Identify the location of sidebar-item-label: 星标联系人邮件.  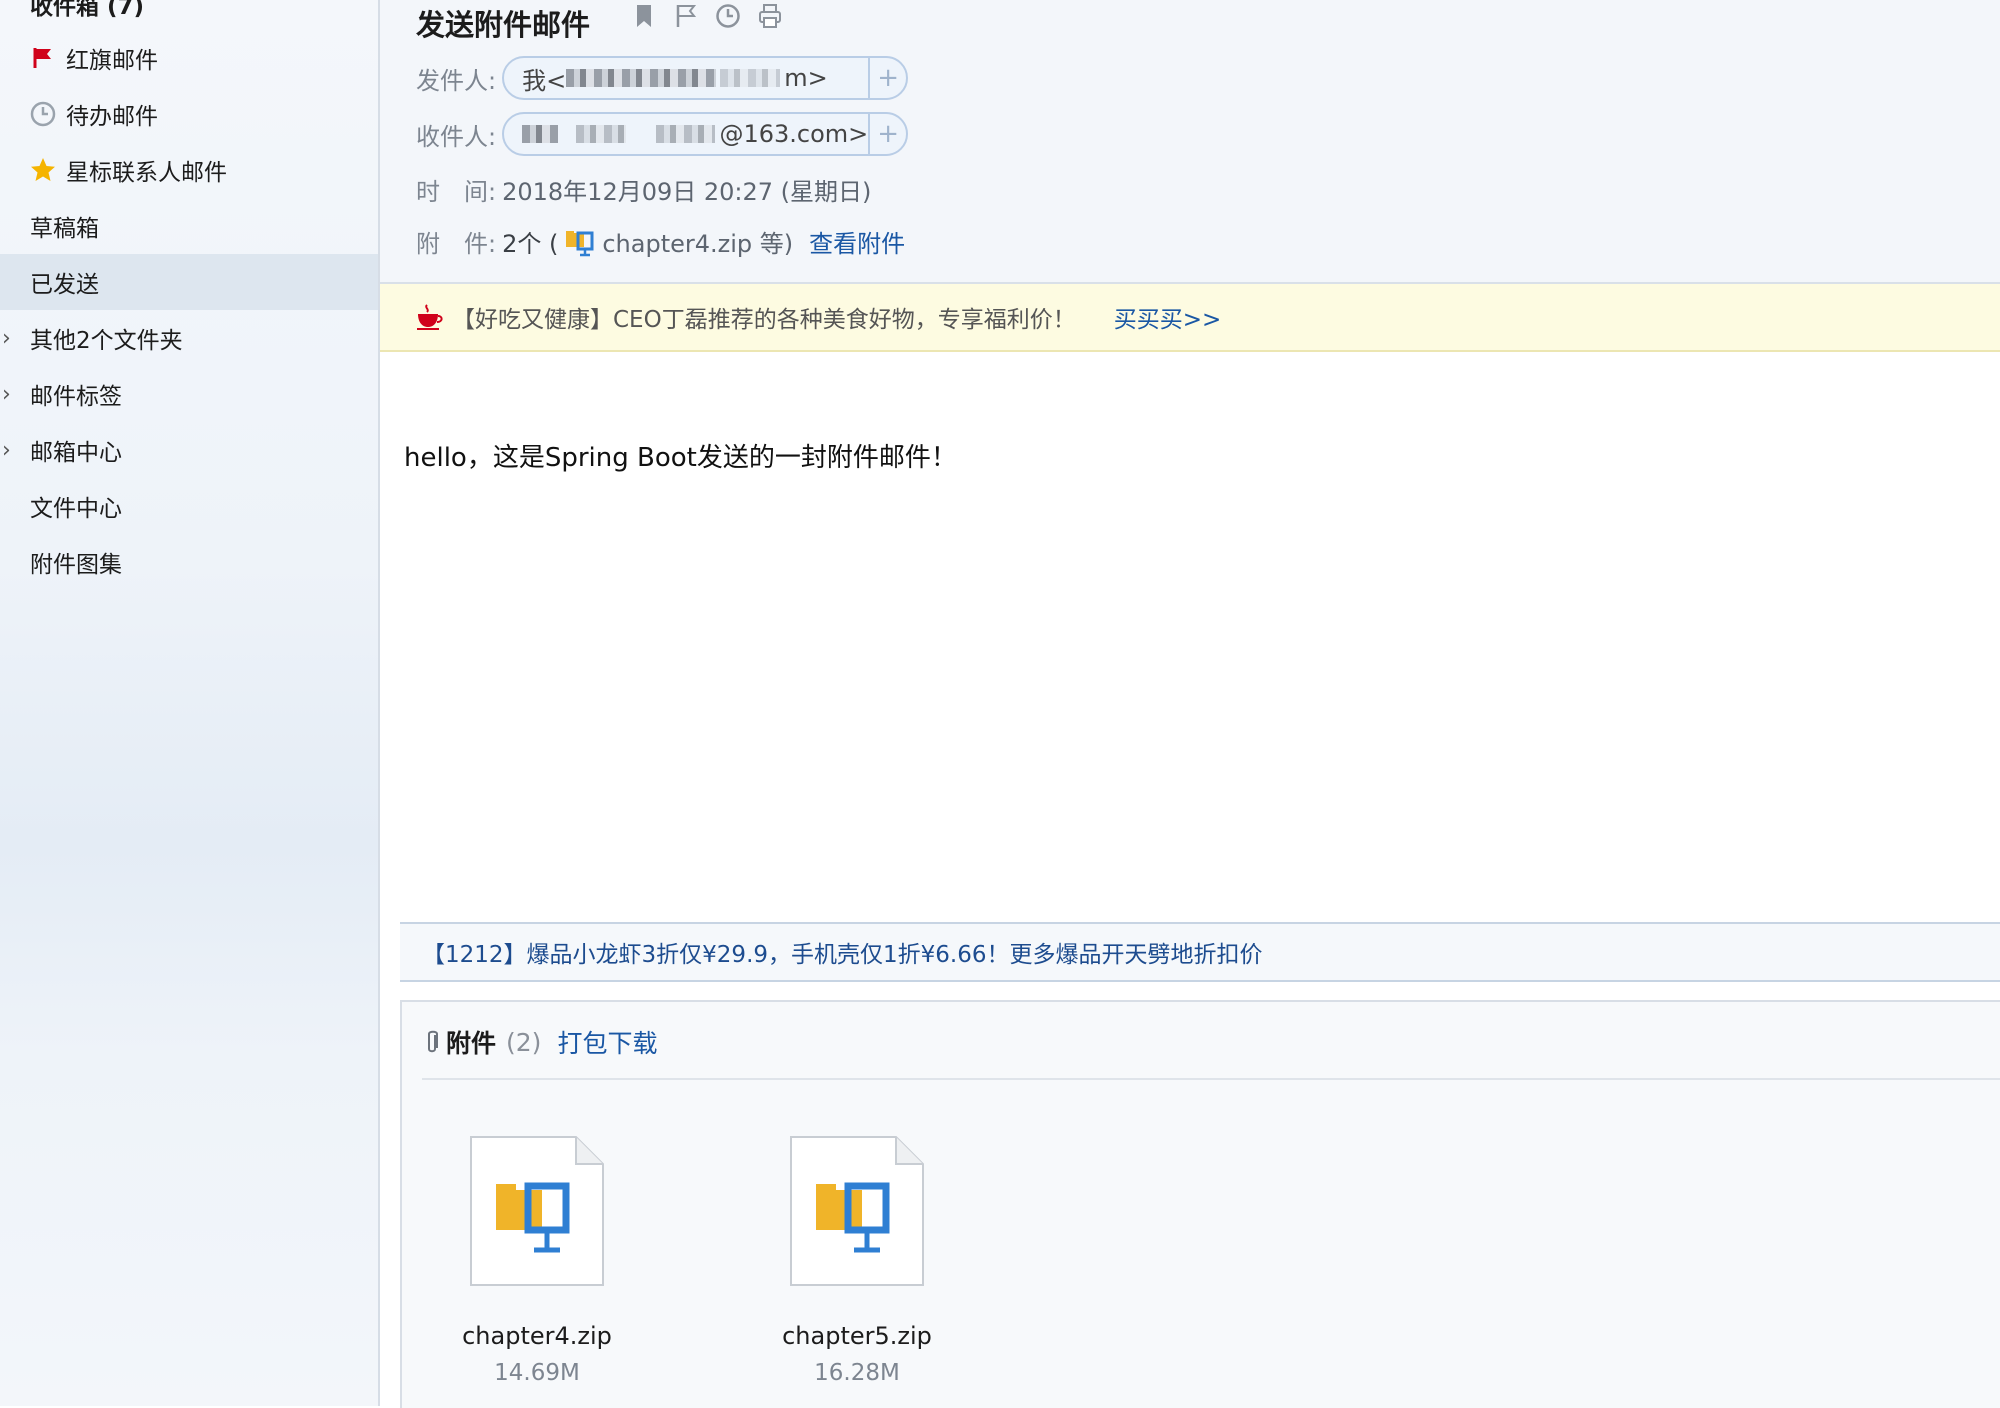
(146, 173).